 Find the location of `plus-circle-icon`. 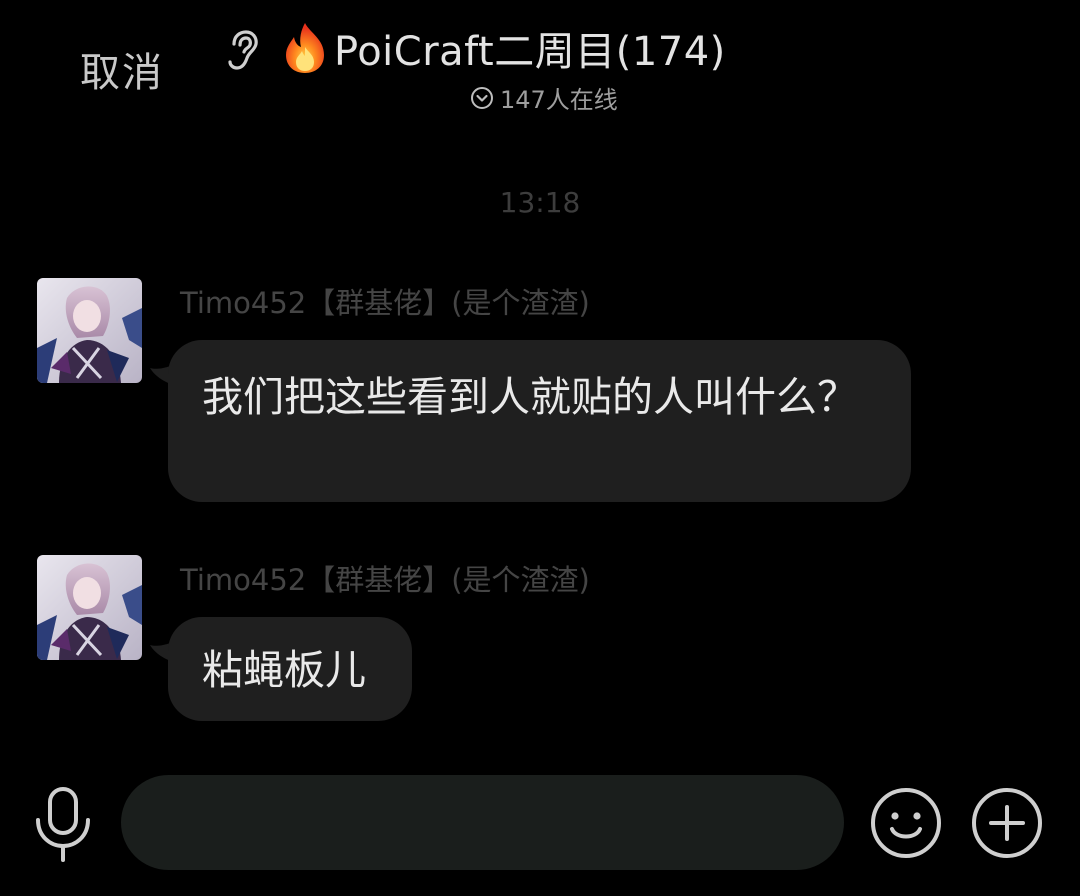

plus-circle-icon is located at coordinates (1007, 823).